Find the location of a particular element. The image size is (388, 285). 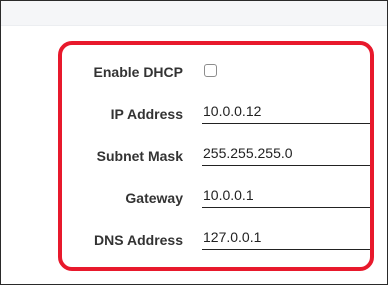

gateway-row: Gateway is located at coordinates (216, 198).